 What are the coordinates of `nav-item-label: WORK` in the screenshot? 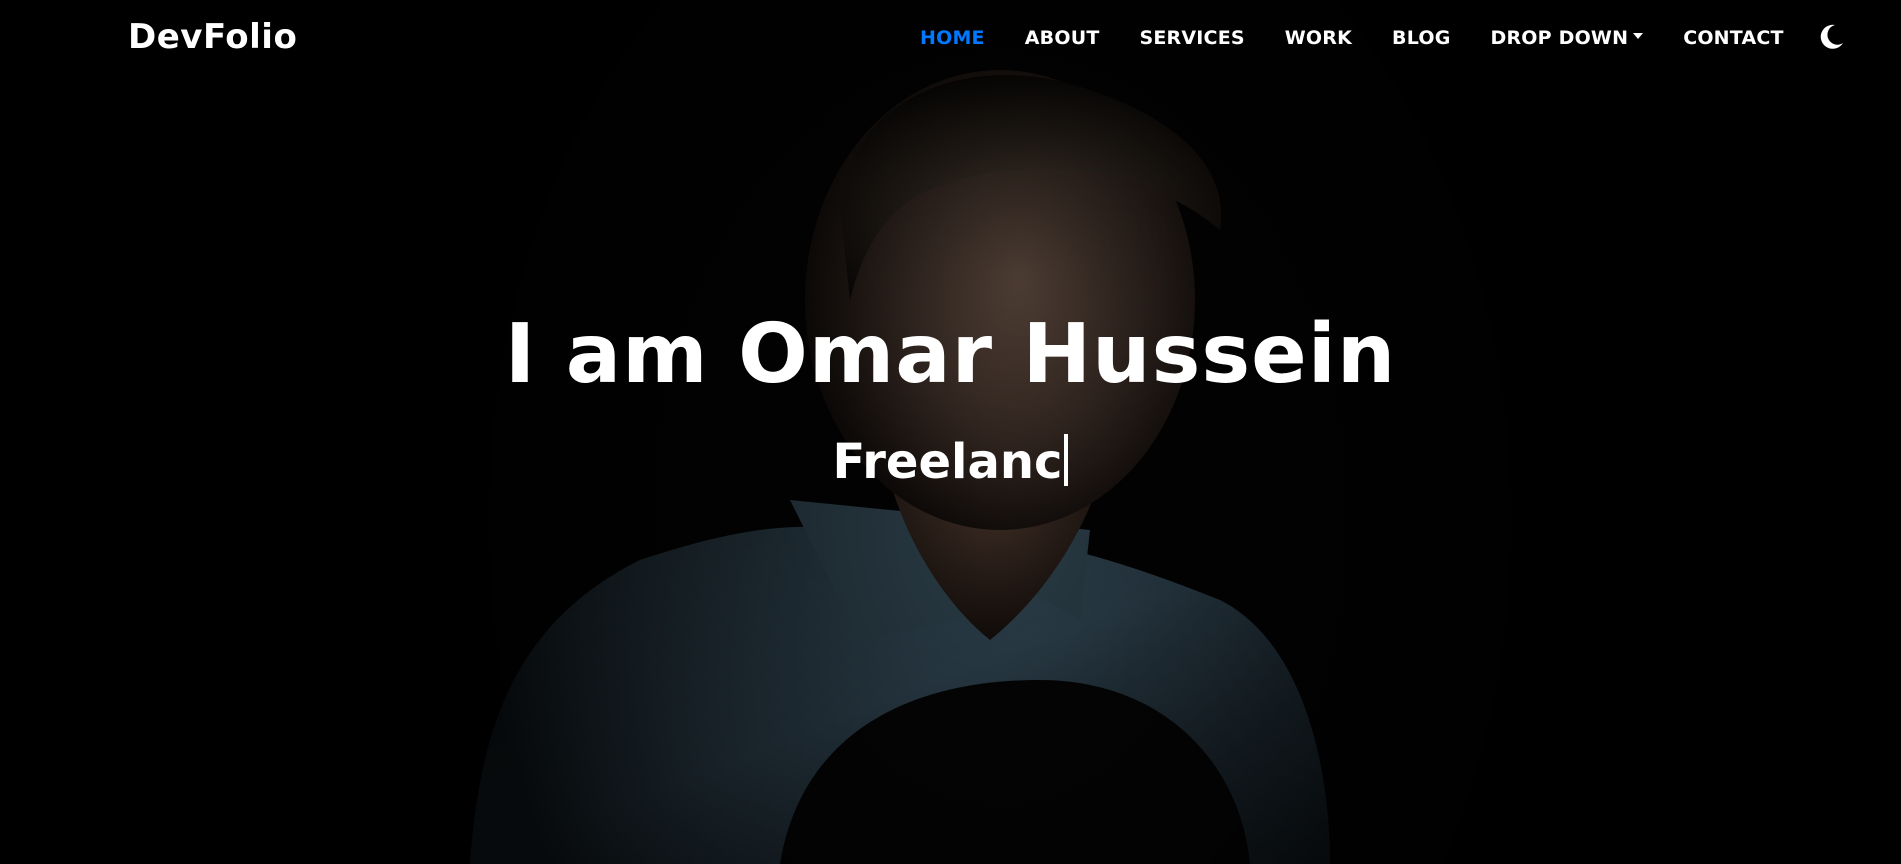 It's located at (1318, 38).